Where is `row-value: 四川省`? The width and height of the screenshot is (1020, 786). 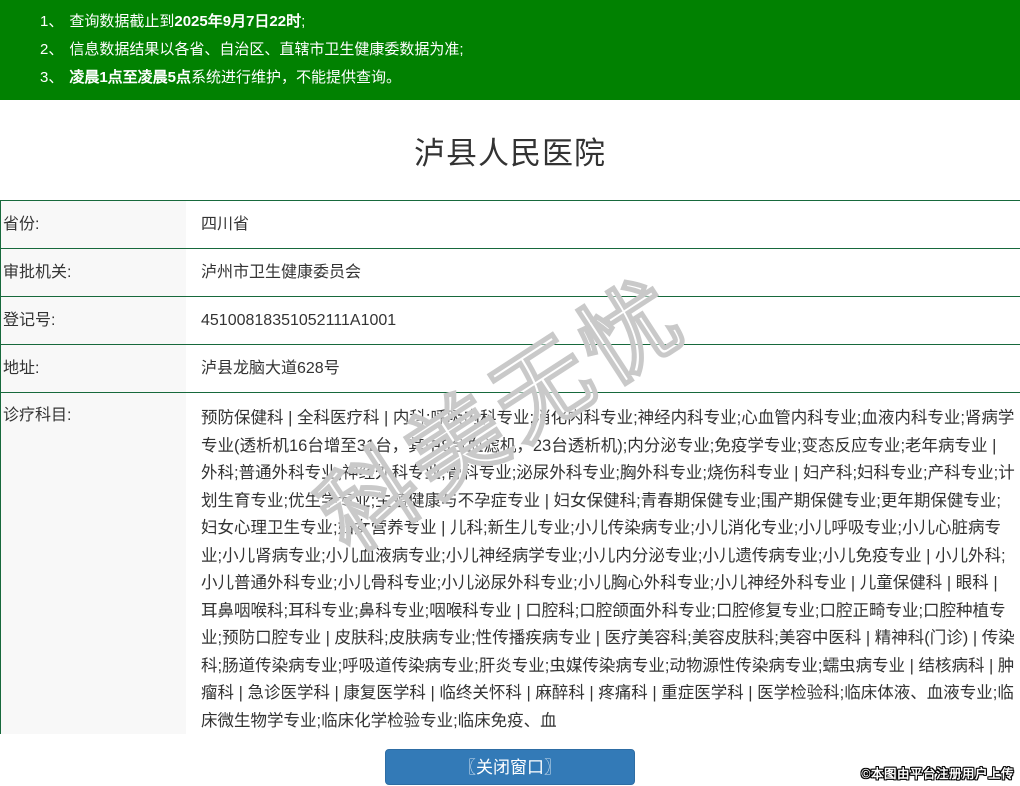
row-value: 四川省 is located at coordinates (603, 224).